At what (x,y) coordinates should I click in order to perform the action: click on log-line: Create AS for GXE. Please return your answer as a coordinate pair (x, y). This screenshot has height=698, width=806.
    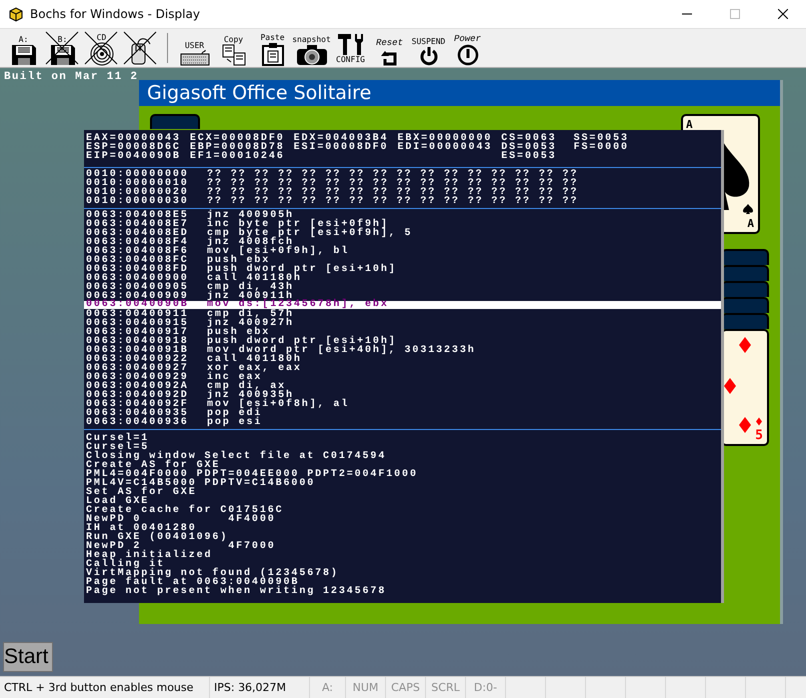
    Looking at the image, I should click on (153, 465).